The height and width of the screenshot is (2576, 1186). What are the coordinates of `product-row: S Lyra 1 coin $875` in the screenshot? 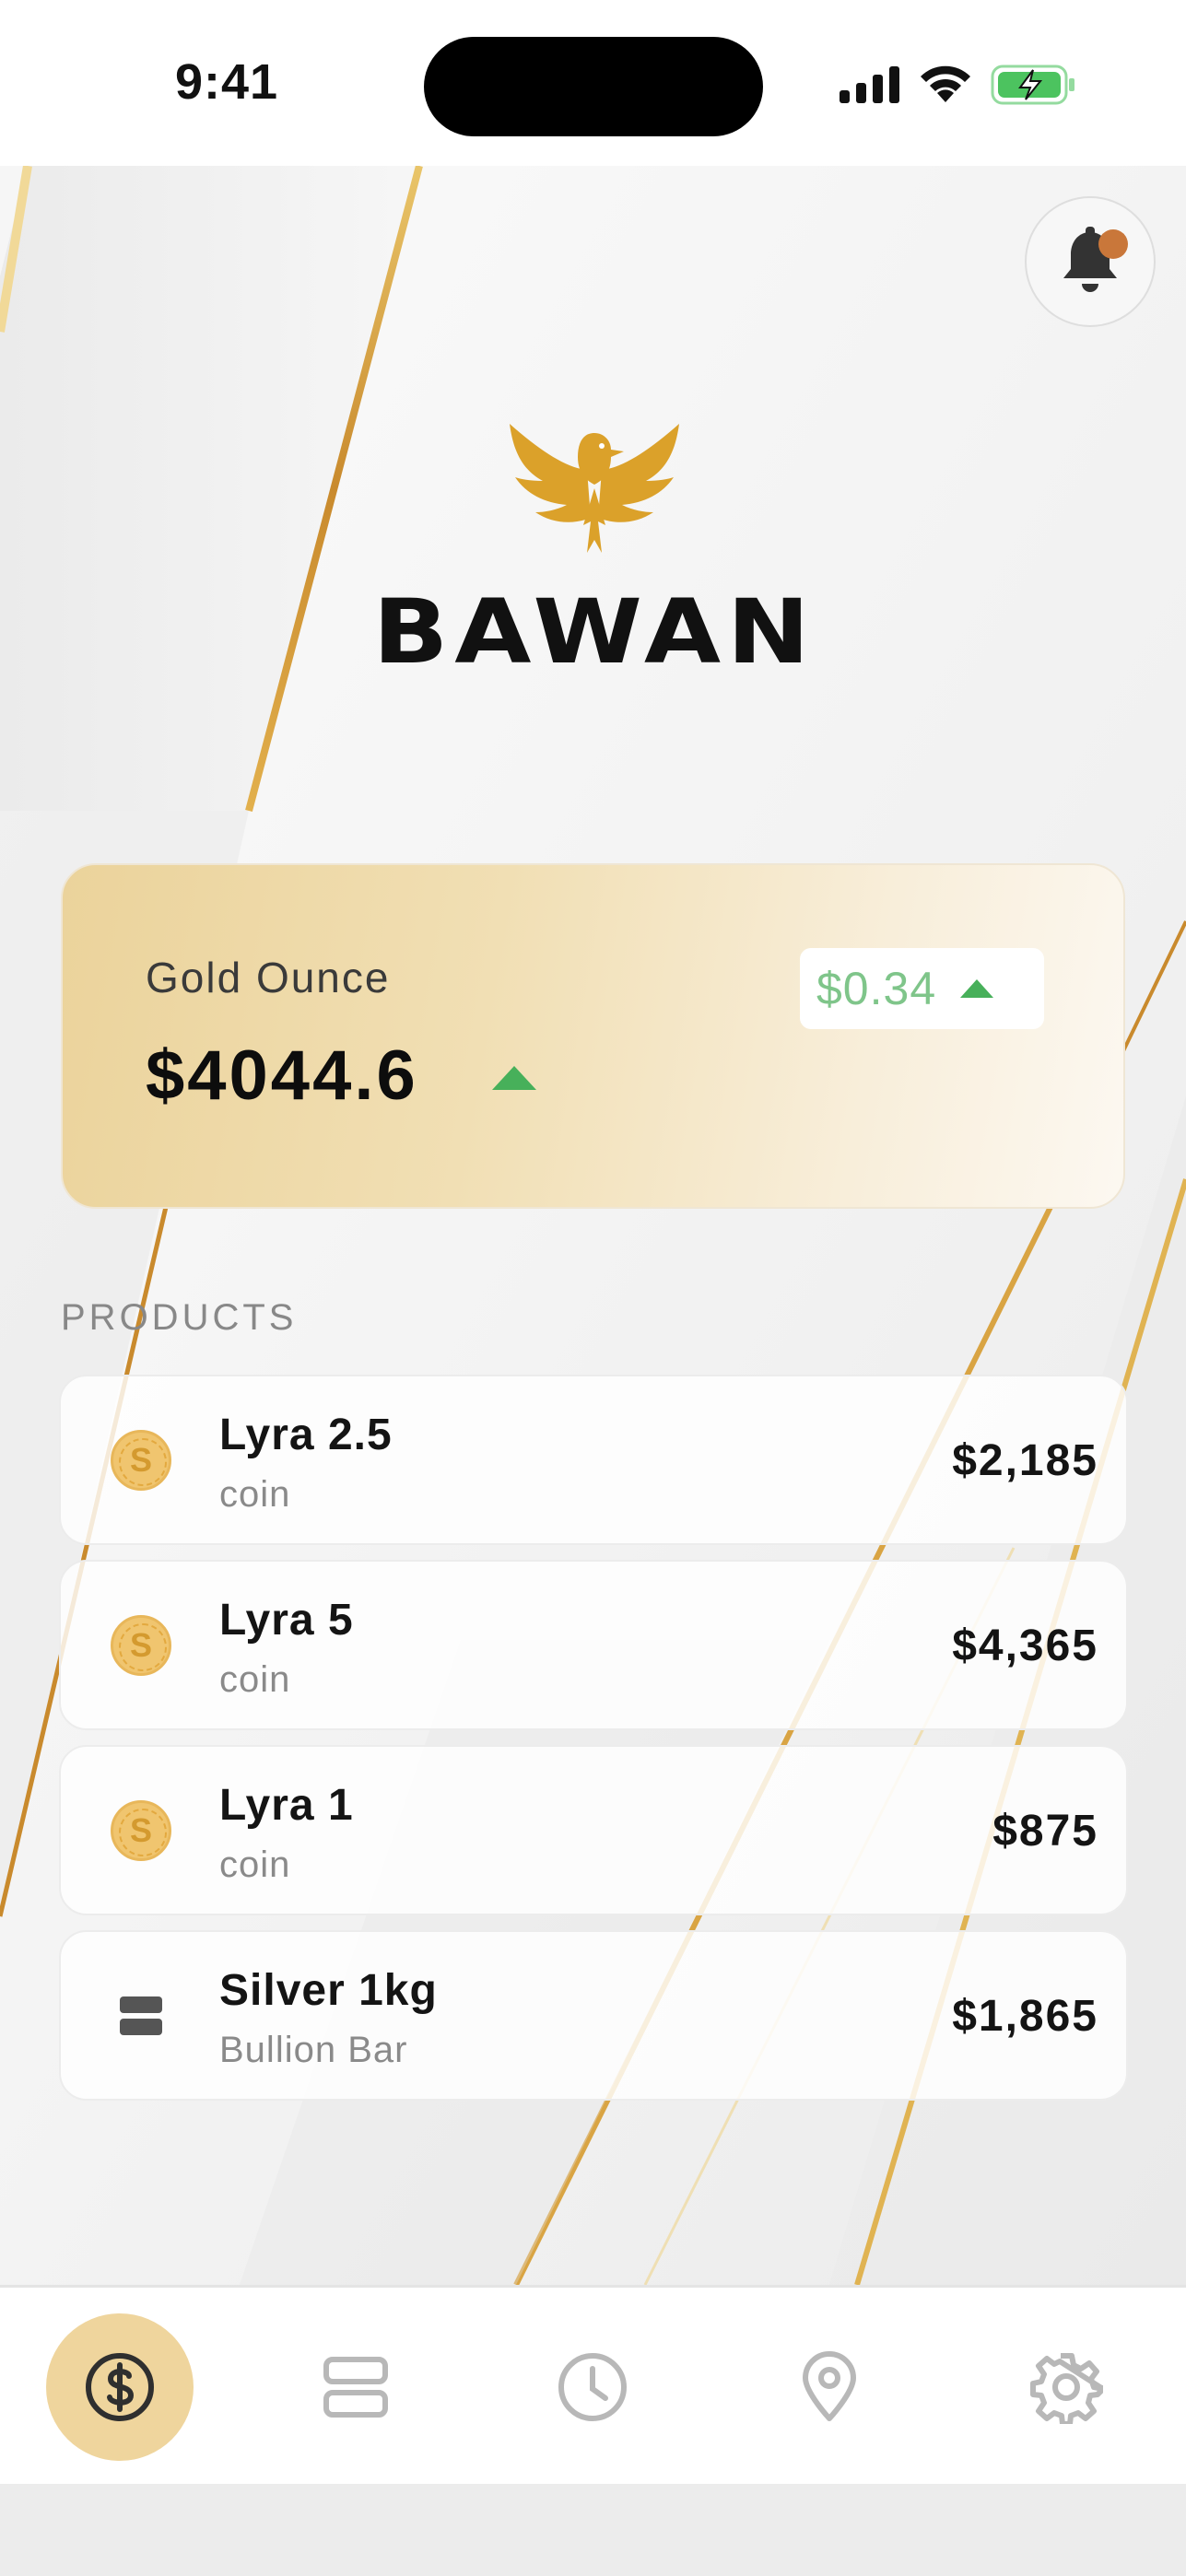 It's located at (593, 1830).